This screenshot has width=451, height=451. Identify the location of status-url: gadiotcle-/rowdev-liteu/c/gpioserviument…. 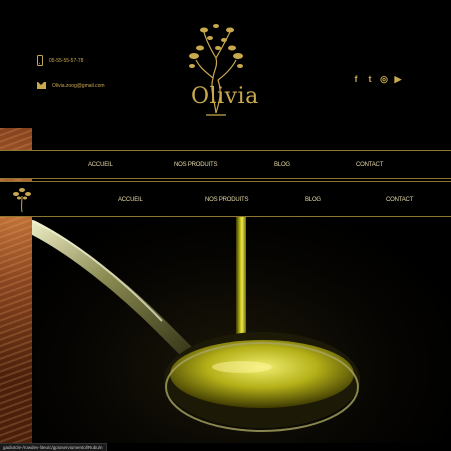
(53, 447).